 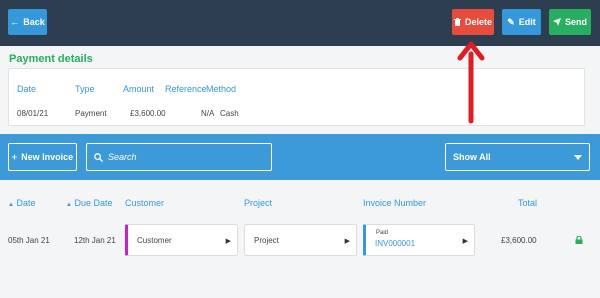 I want to click on annotation-arrow, so click(x=471, y=82).